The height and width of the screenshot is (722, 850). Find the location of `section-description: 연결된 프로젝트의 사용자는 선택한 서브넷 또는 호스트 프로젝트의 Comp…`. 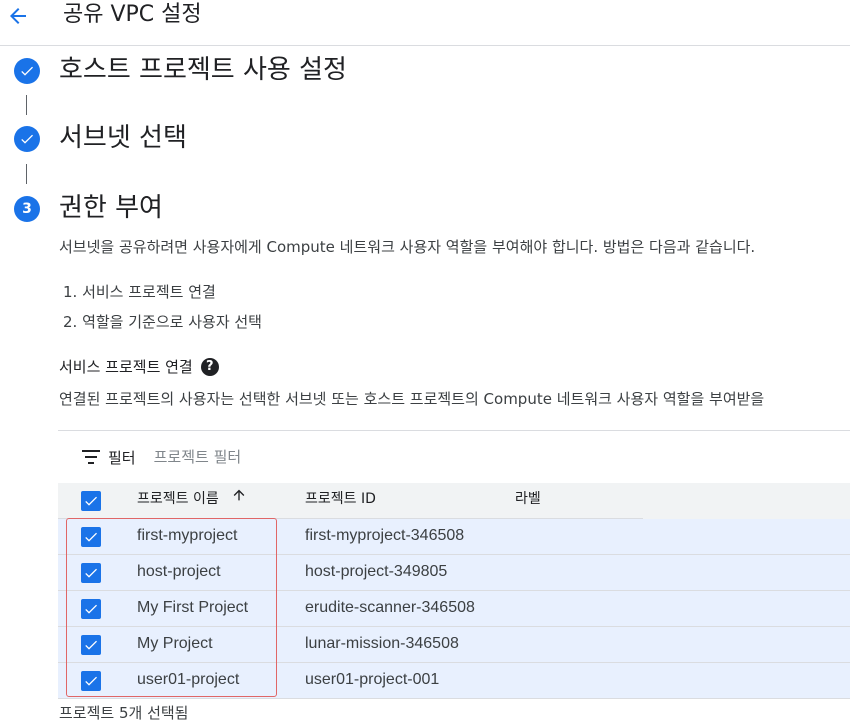

section-description: 연결된 프로젝트의 사용자는 선택한 서브넷 또는 호스트 프로젝트의 Comp… is located at coordinates (412, 399).